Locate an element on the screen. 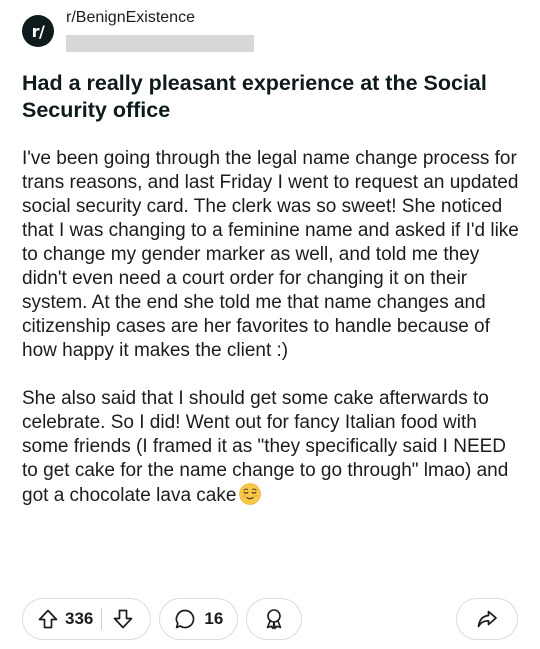  share-button is located at coordinates (487, 619).